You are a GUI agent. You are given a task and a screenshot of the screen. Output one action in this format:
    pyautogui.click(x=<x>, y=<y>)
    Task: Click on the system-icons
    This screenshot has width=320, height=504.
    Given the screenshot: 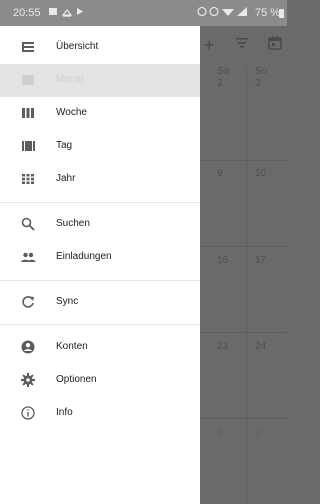 What is the action you would take?
    pyautogui.click(x=225, y=13)
    